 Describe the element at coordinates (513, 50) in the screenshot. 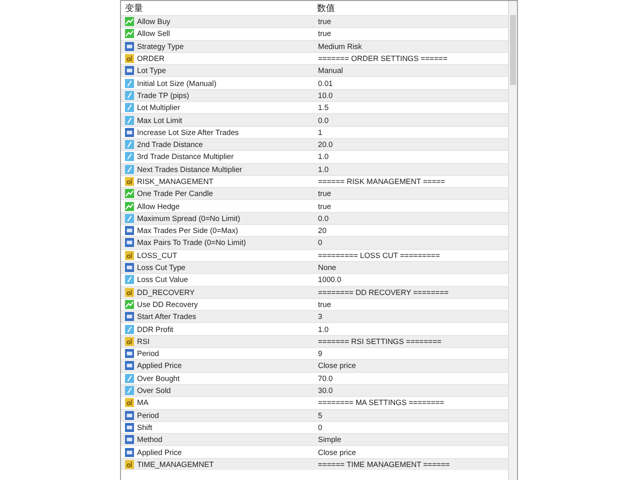

I see `scrollbar-thumb` at that location.